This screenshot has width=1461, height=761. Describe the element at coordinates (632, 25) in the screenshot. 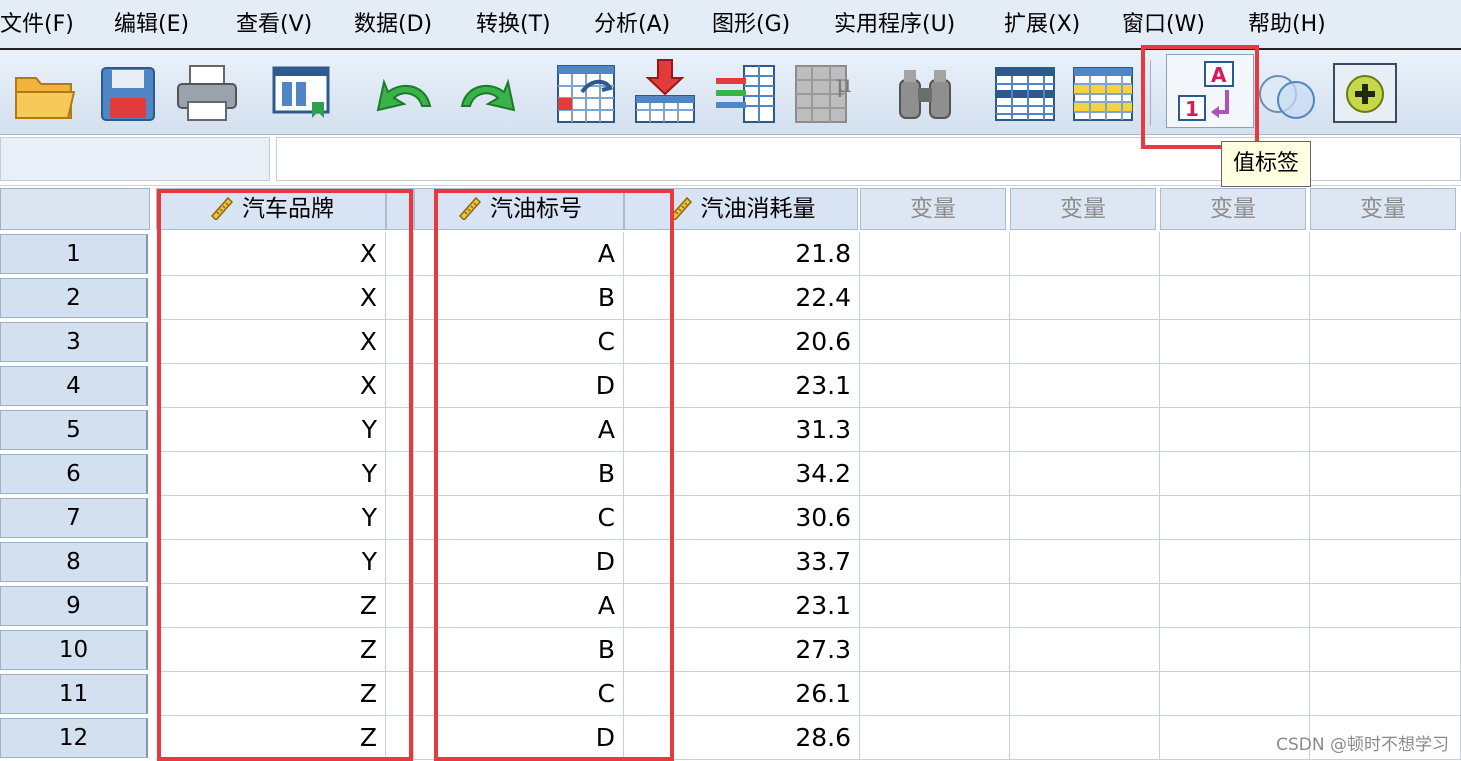

I see `menu-analyze: 分析(A)` at that location.